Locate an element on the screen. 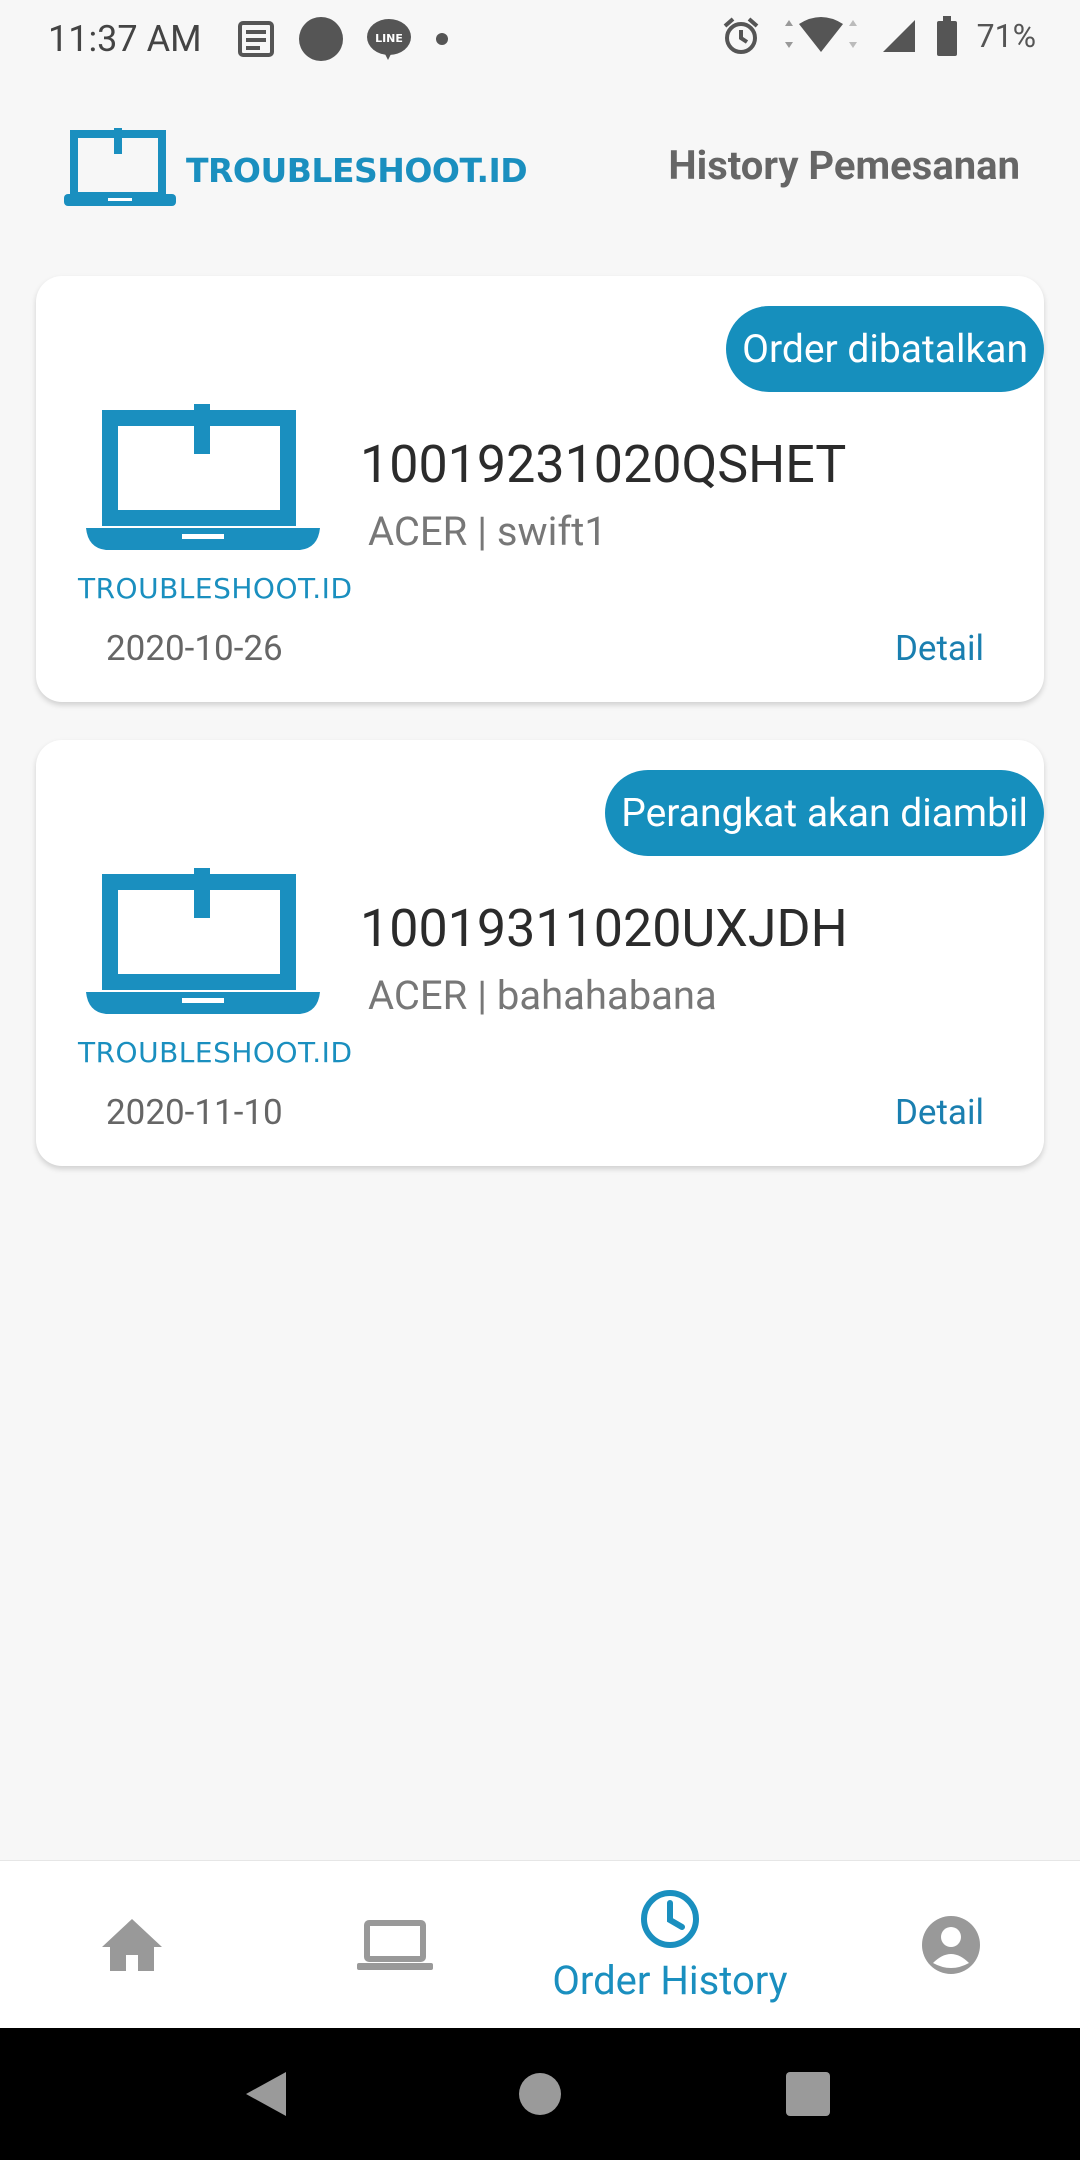 This screenshot has width=1080, height=2160. system-navigation-bar is located at coordinates (540, 2094).